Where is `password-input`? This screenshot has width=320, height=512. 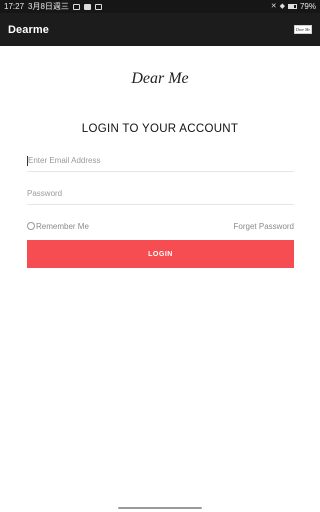 password-input is located at coordinates (160, 193).